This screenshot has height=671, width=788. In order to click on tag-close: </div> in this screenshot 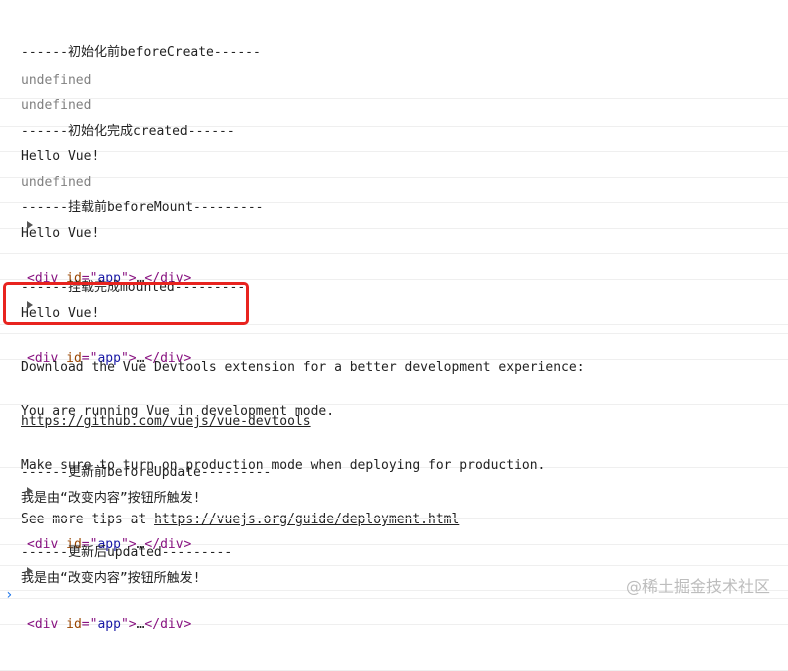, I will do `click(168, 624)`.